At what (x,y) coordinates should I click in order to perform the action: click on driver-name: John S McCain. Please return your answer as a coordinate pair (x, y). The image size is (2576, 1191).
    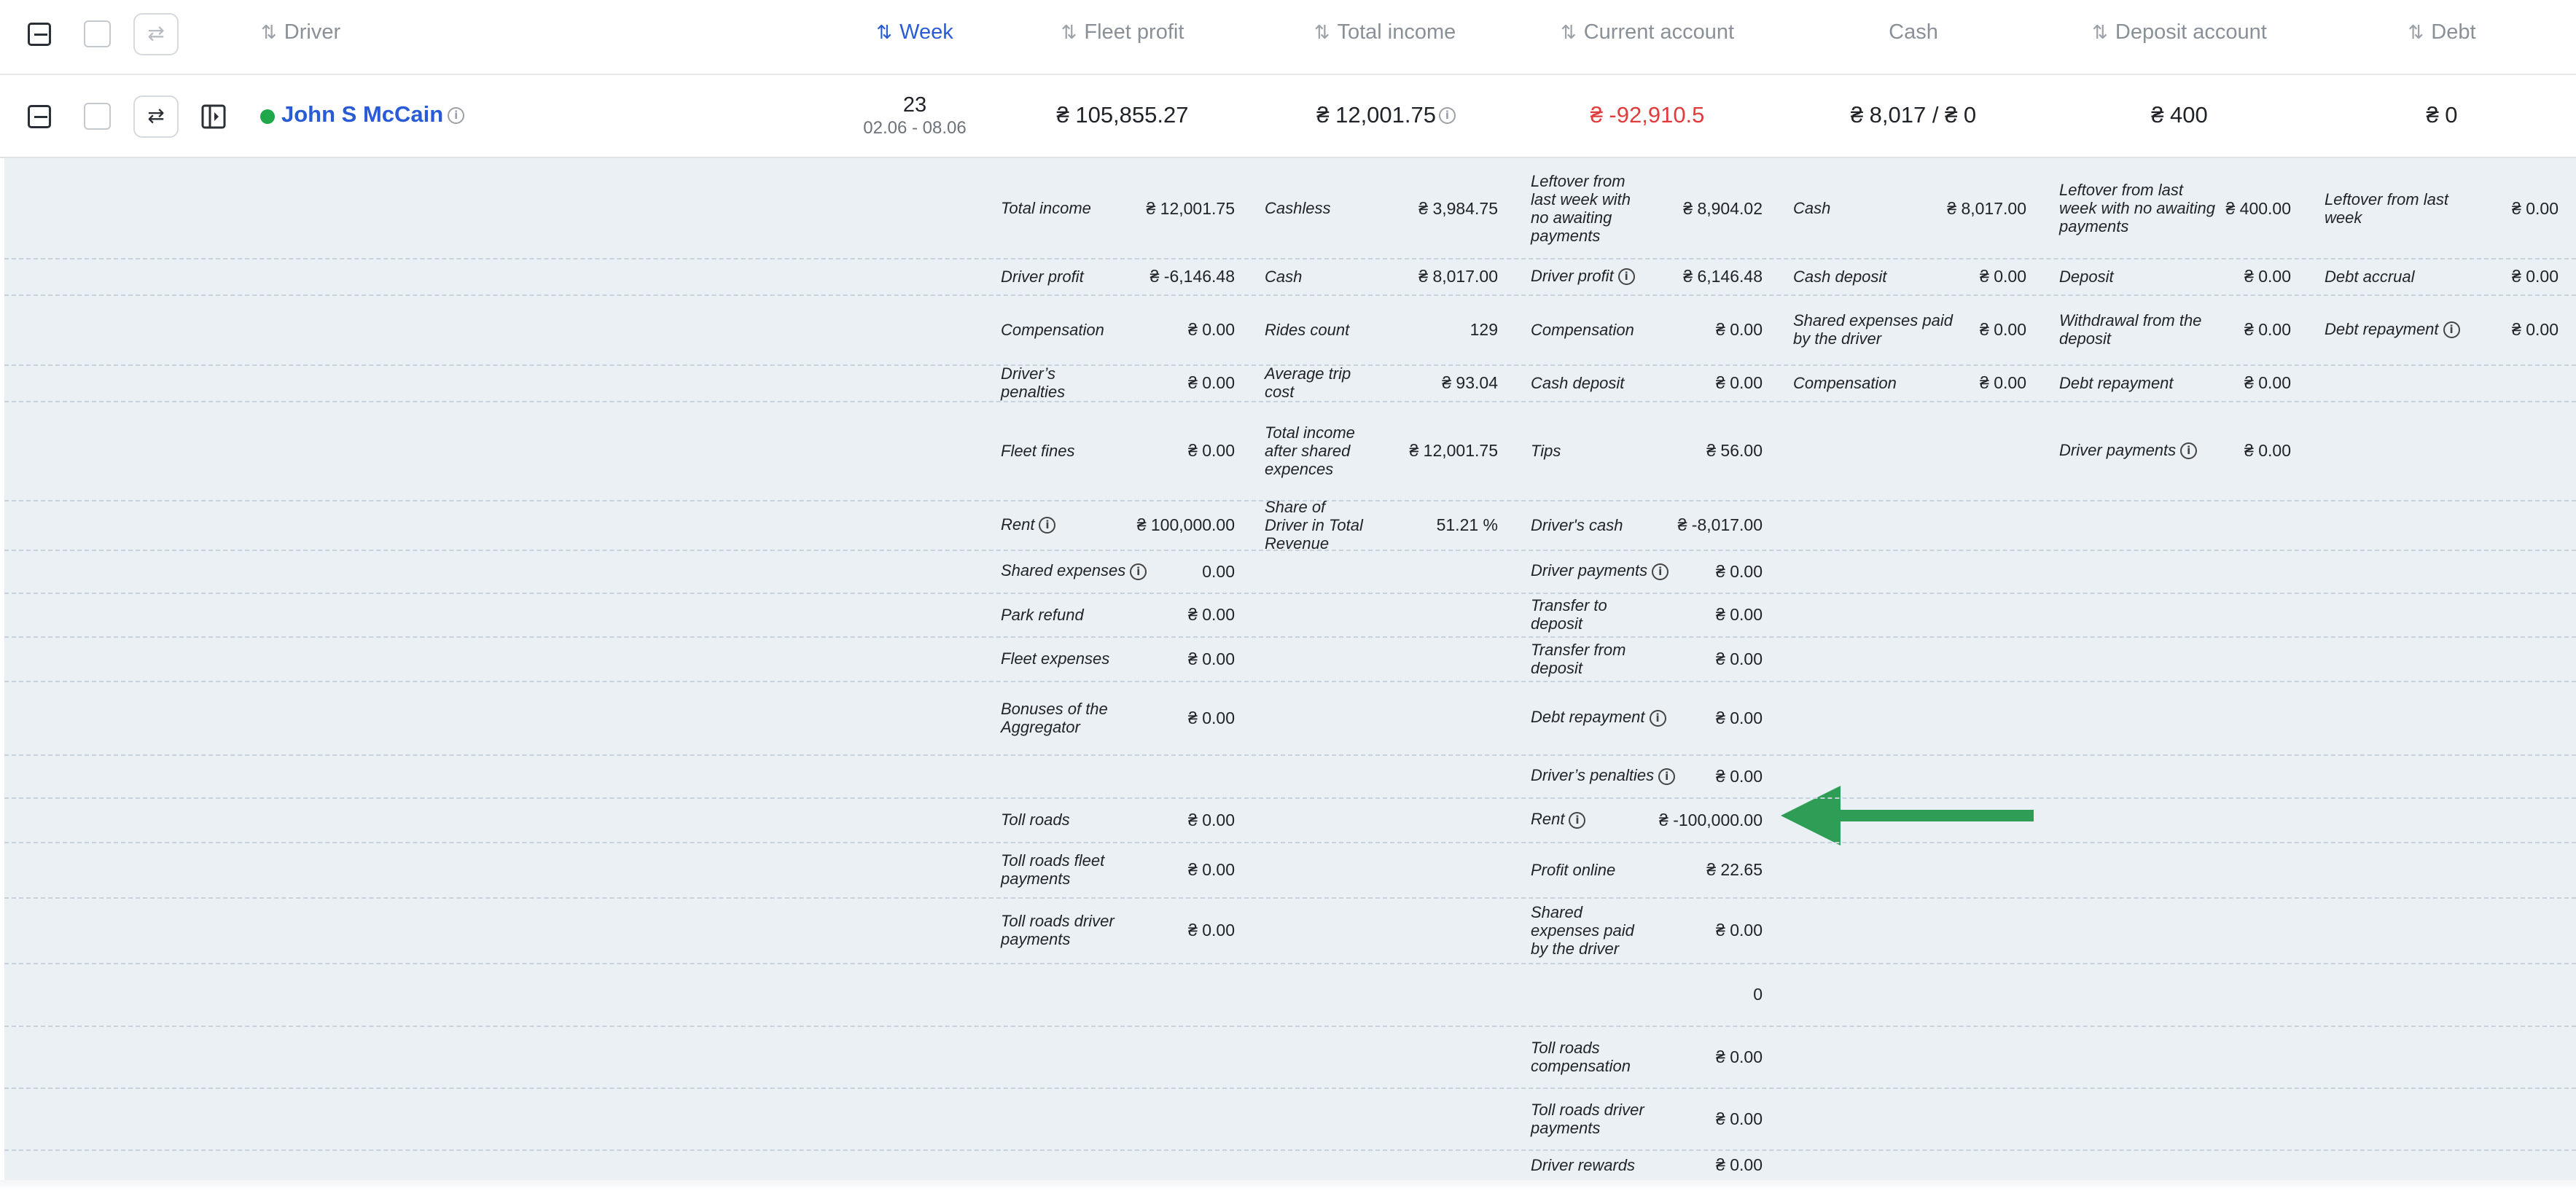
    Looking at the image, I should click on (362, 114).